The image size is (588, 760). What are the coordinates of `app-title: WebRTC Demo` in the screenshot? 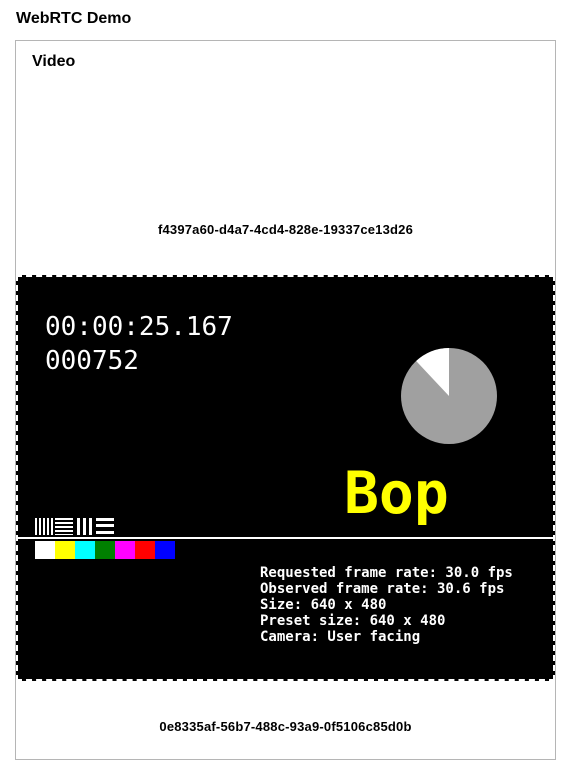 It's located at (74, 18).